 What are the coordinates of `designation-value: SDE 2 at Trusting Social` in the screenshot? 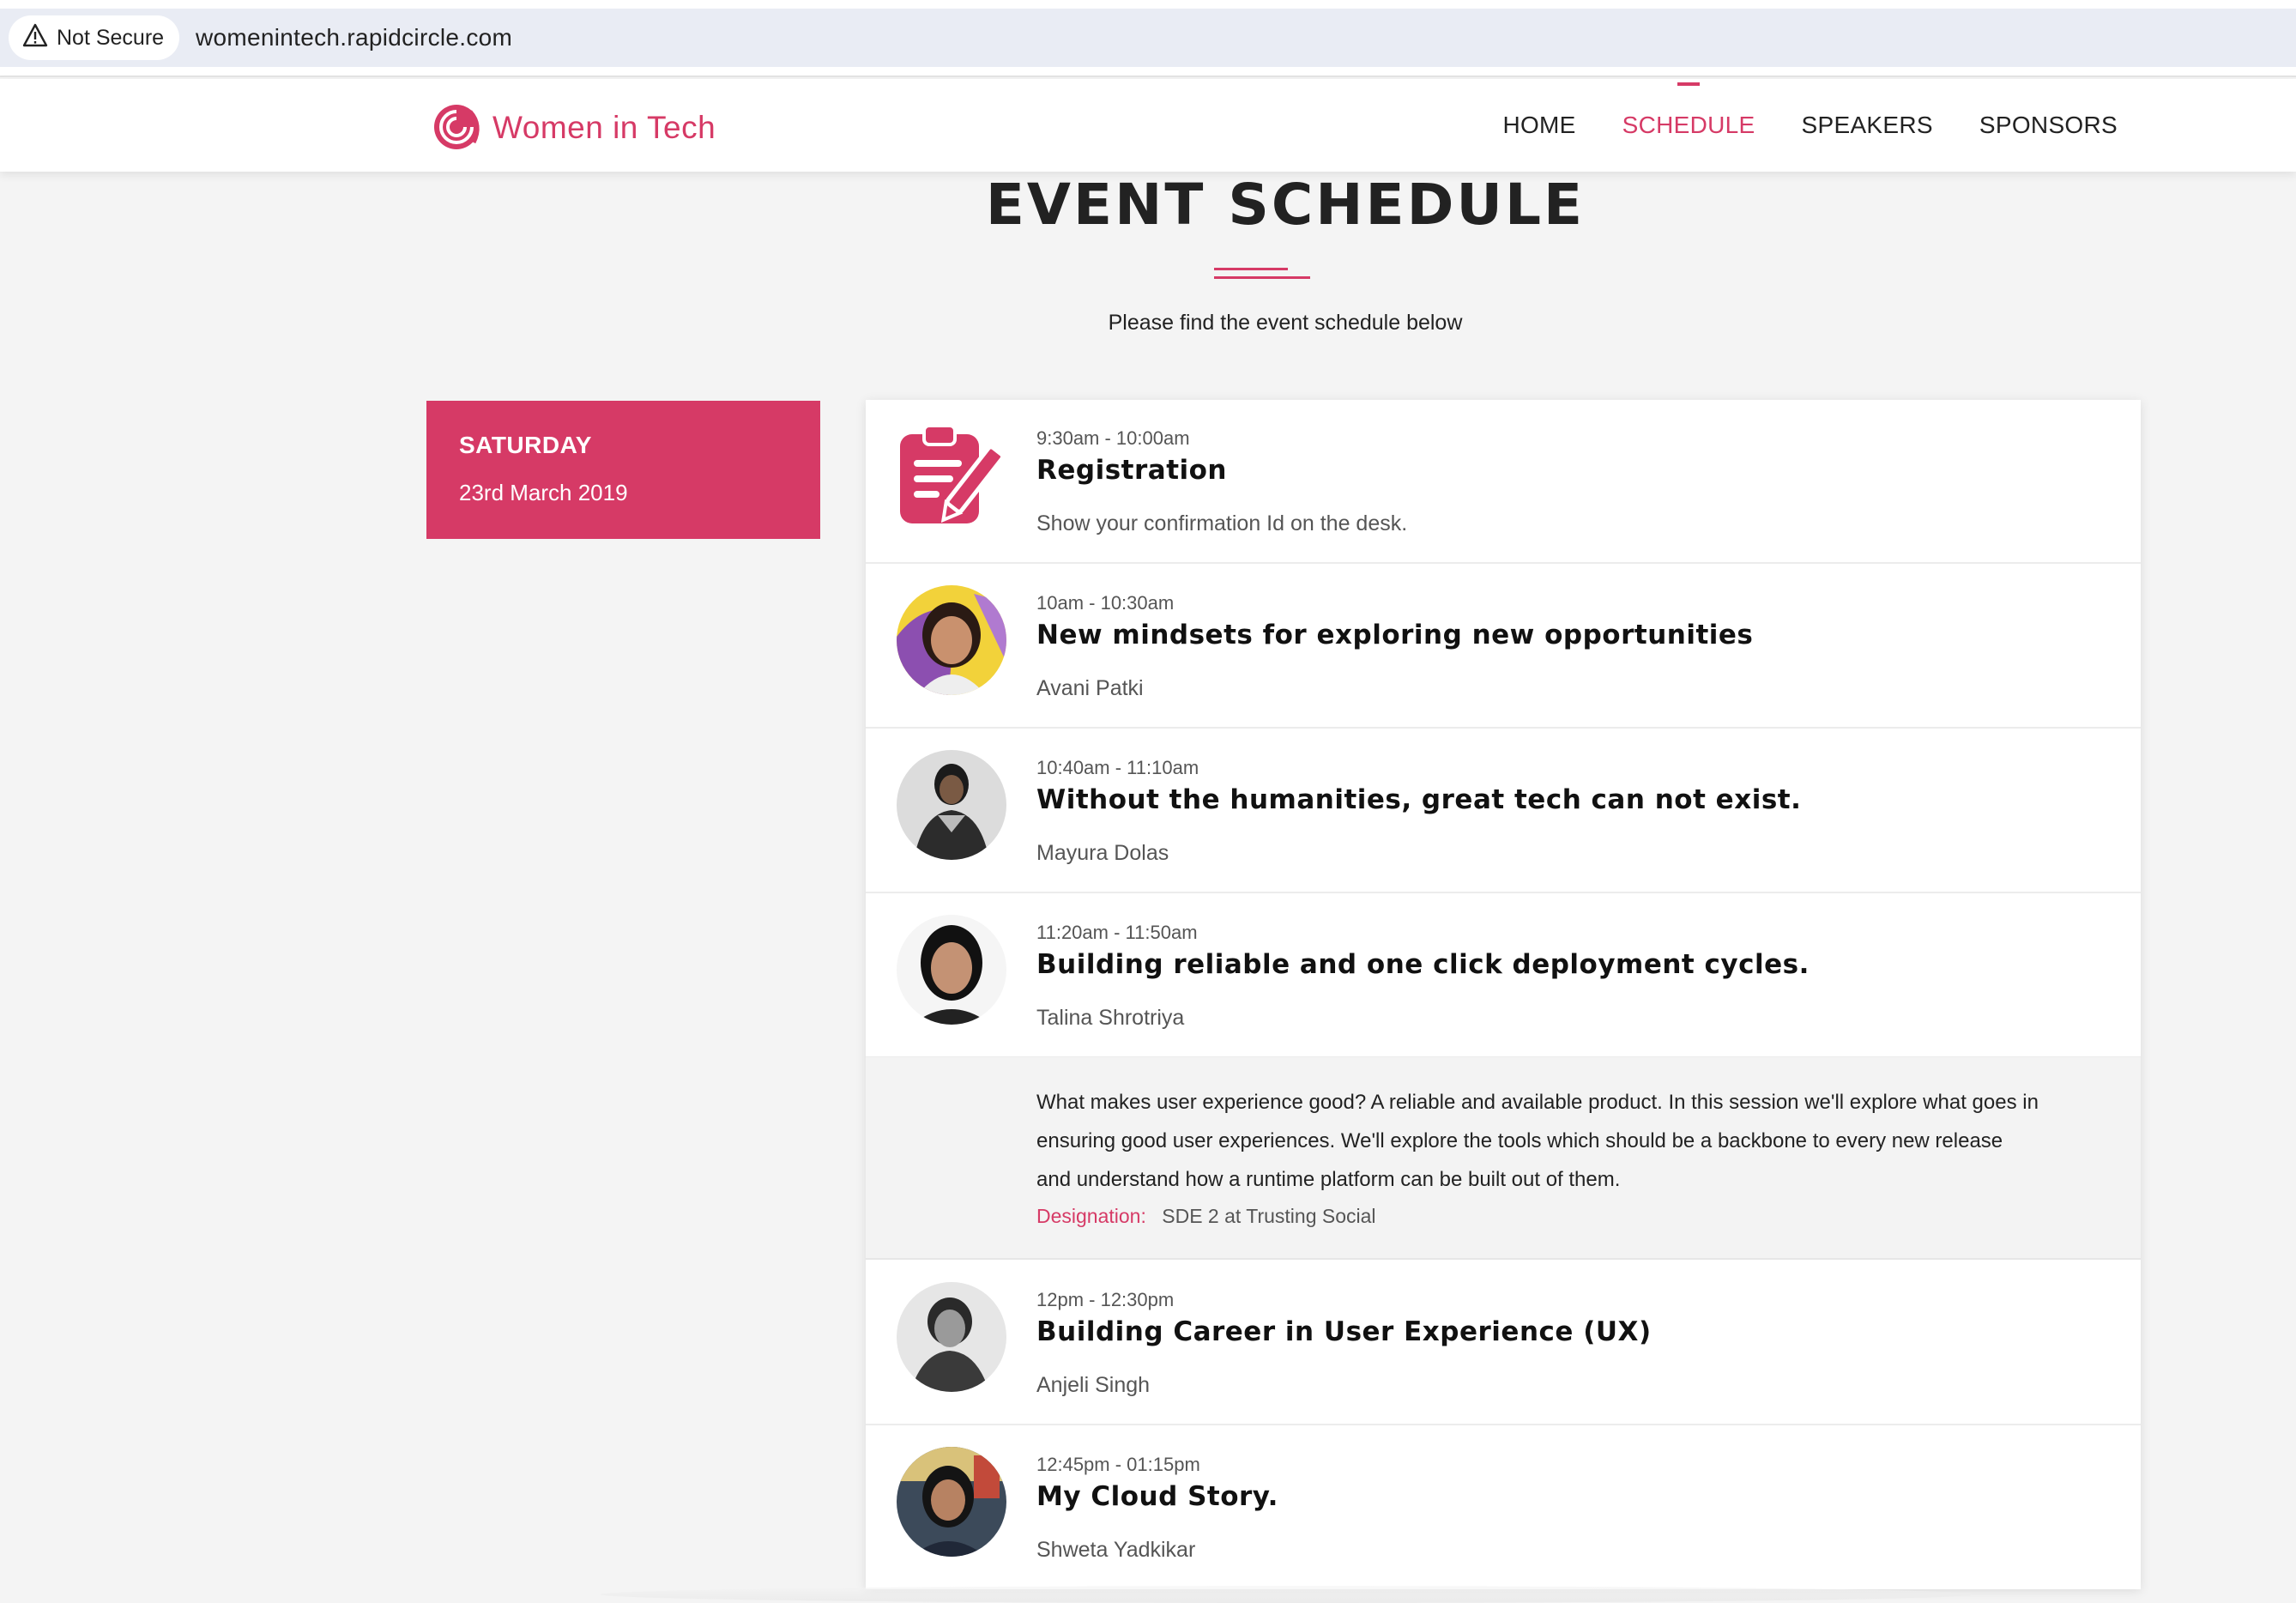 It's located at (1269, 1216).